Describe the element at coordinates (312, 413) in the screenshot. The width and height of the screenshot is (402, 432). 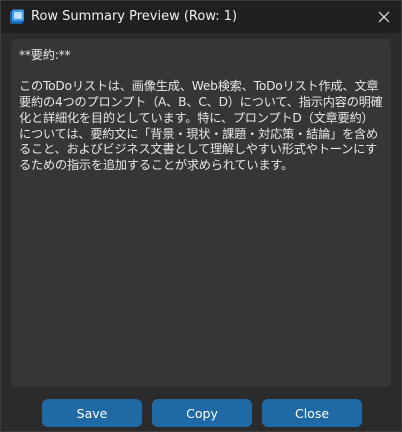
I see `close-button: Close` at that location.